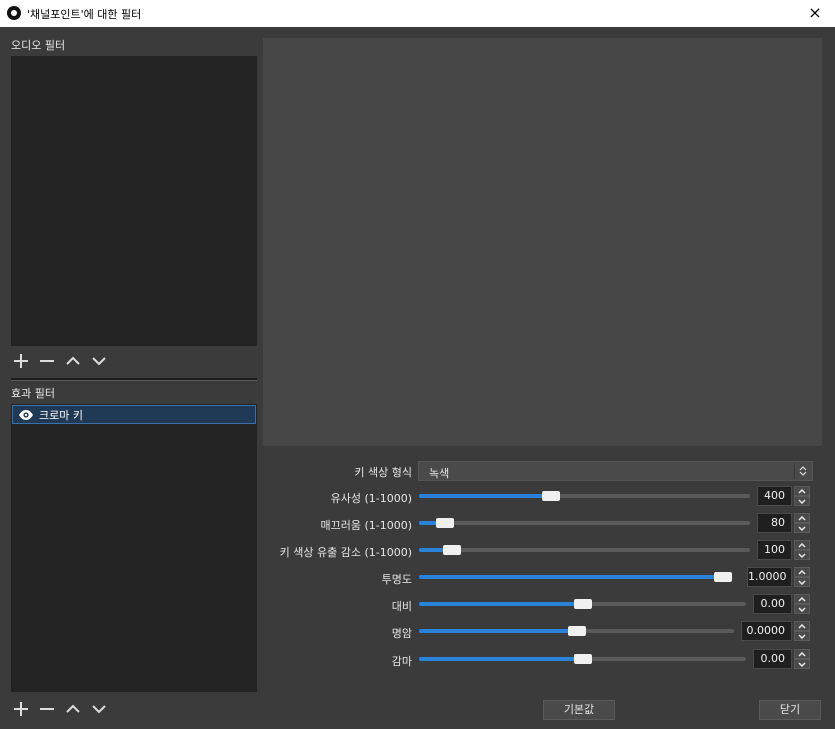  Describe the element at coordinates (60, 361) in the screenshot. I see `audio-filter-controls` at that location.